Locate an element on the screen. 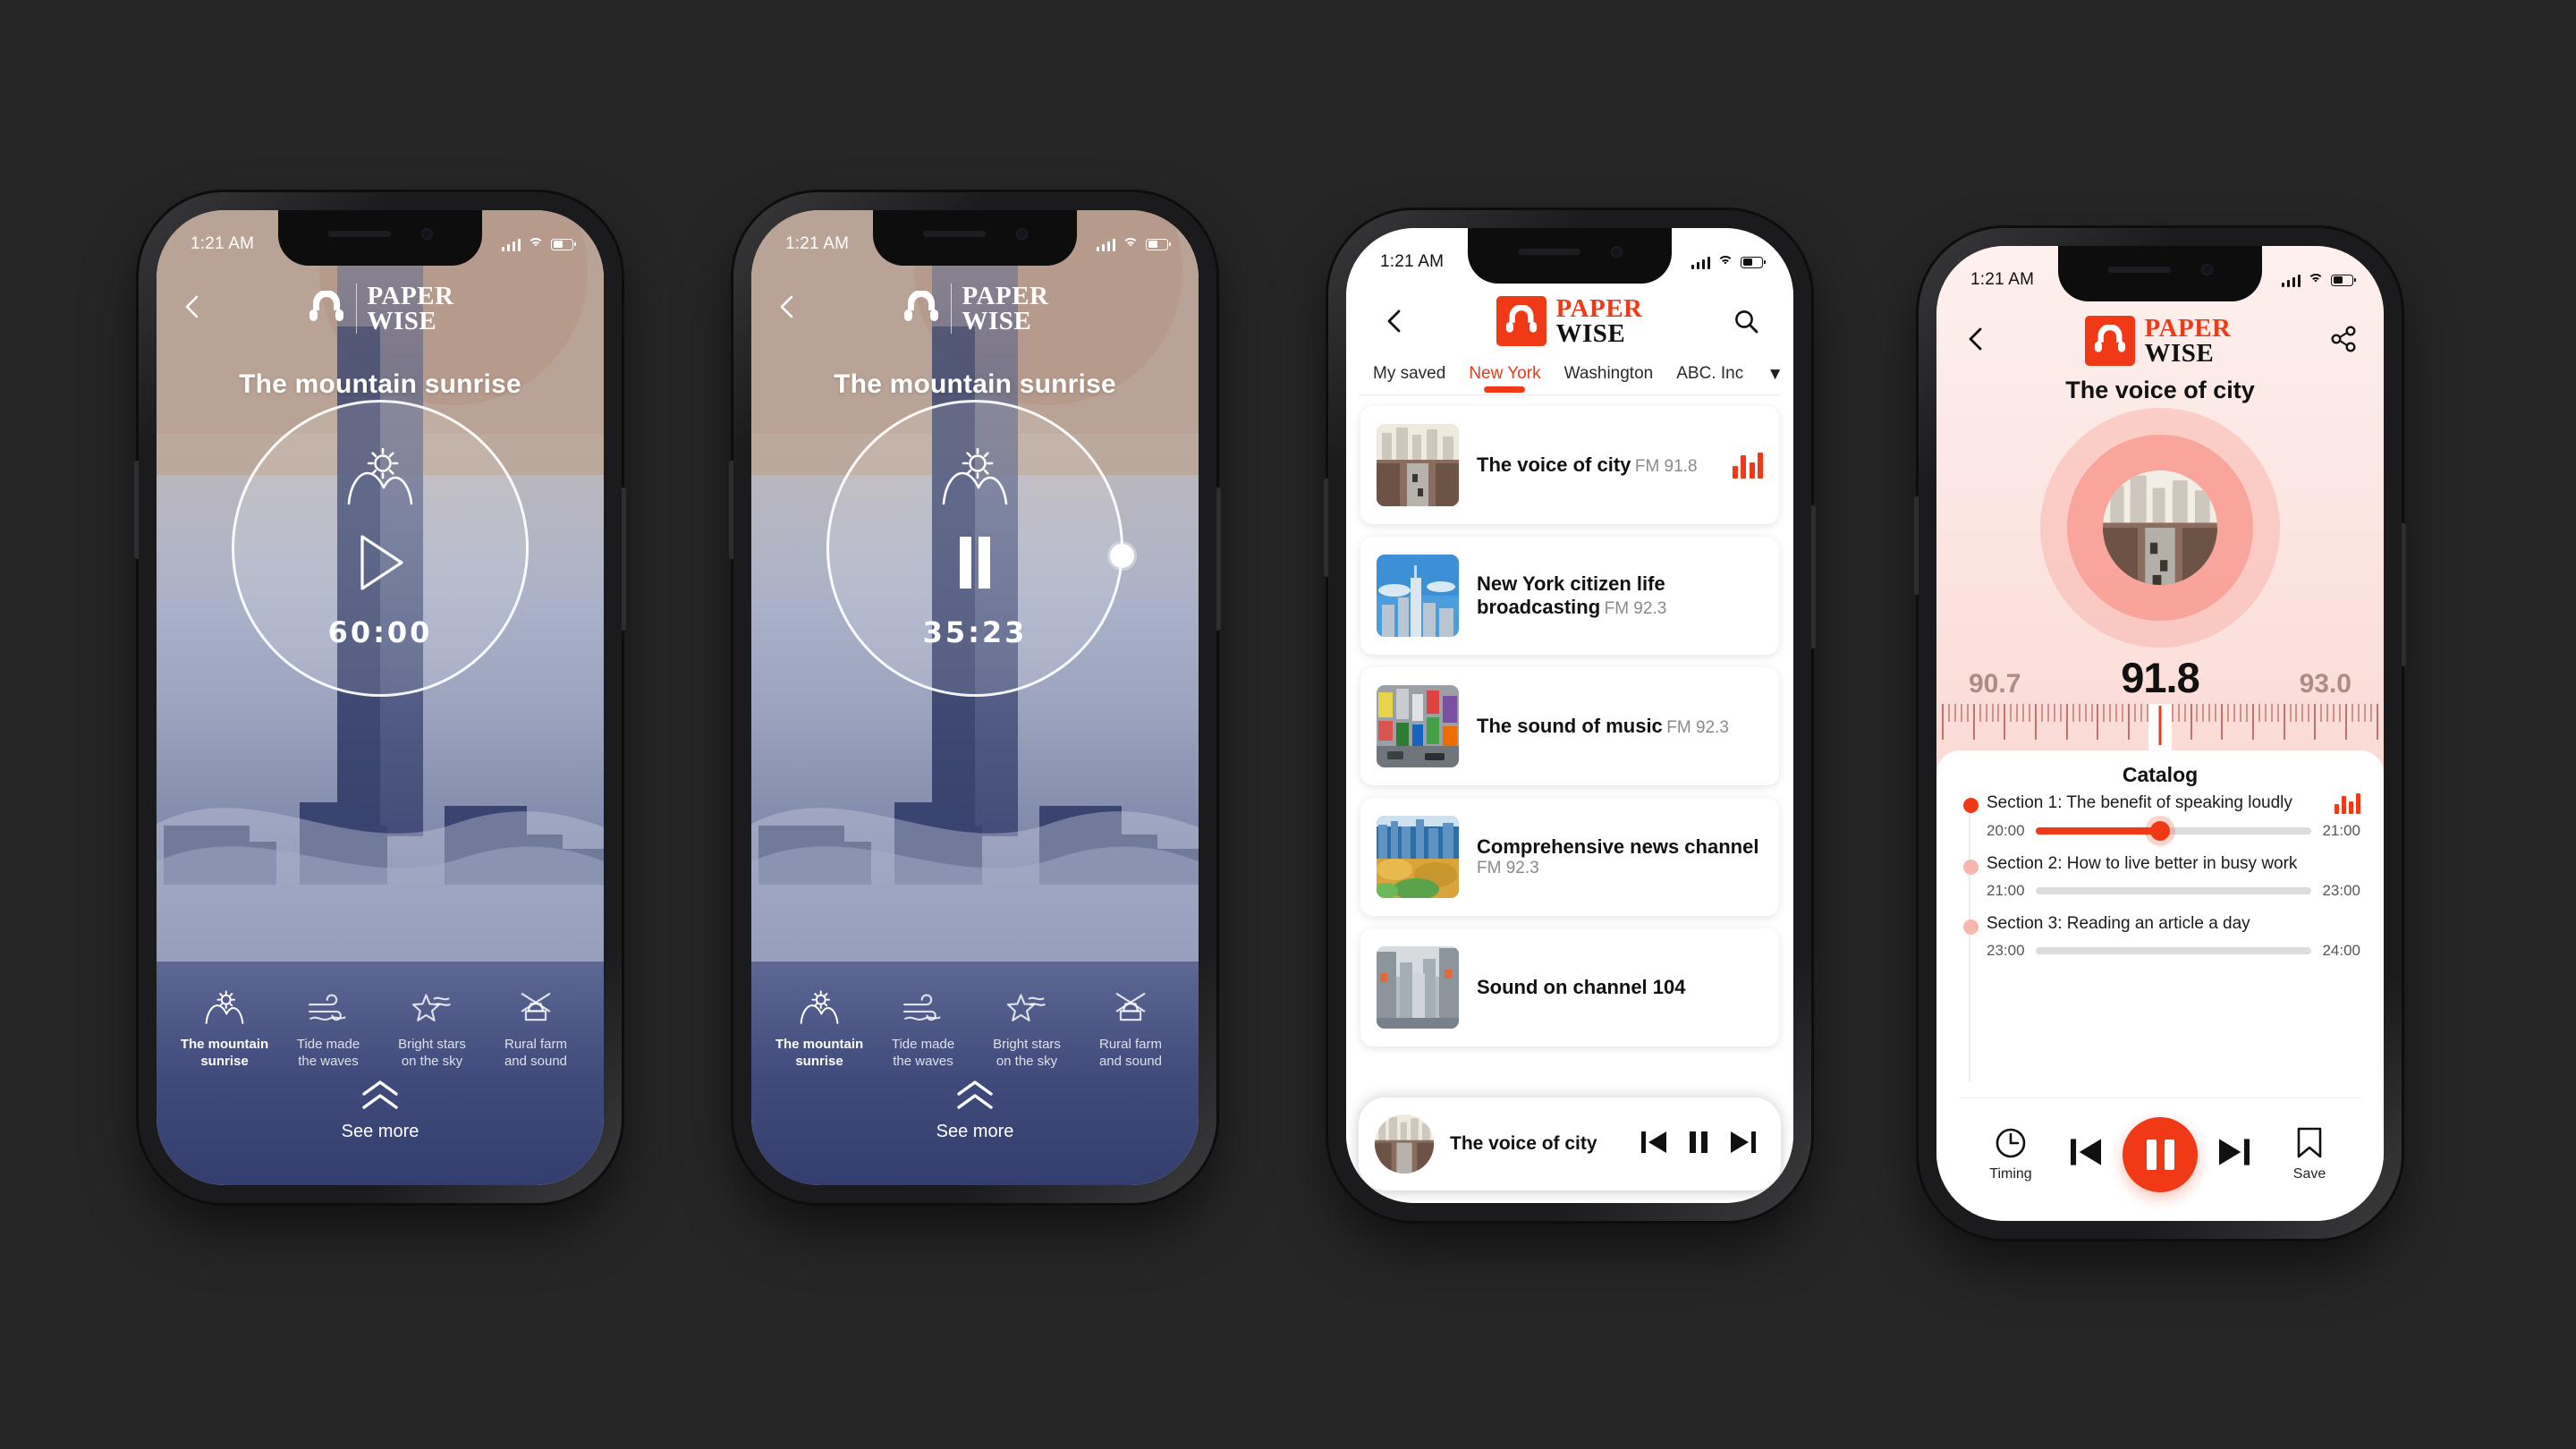 This screenshot has height=1449, width=2576. search-icon is located at coordinates (1746, 321).